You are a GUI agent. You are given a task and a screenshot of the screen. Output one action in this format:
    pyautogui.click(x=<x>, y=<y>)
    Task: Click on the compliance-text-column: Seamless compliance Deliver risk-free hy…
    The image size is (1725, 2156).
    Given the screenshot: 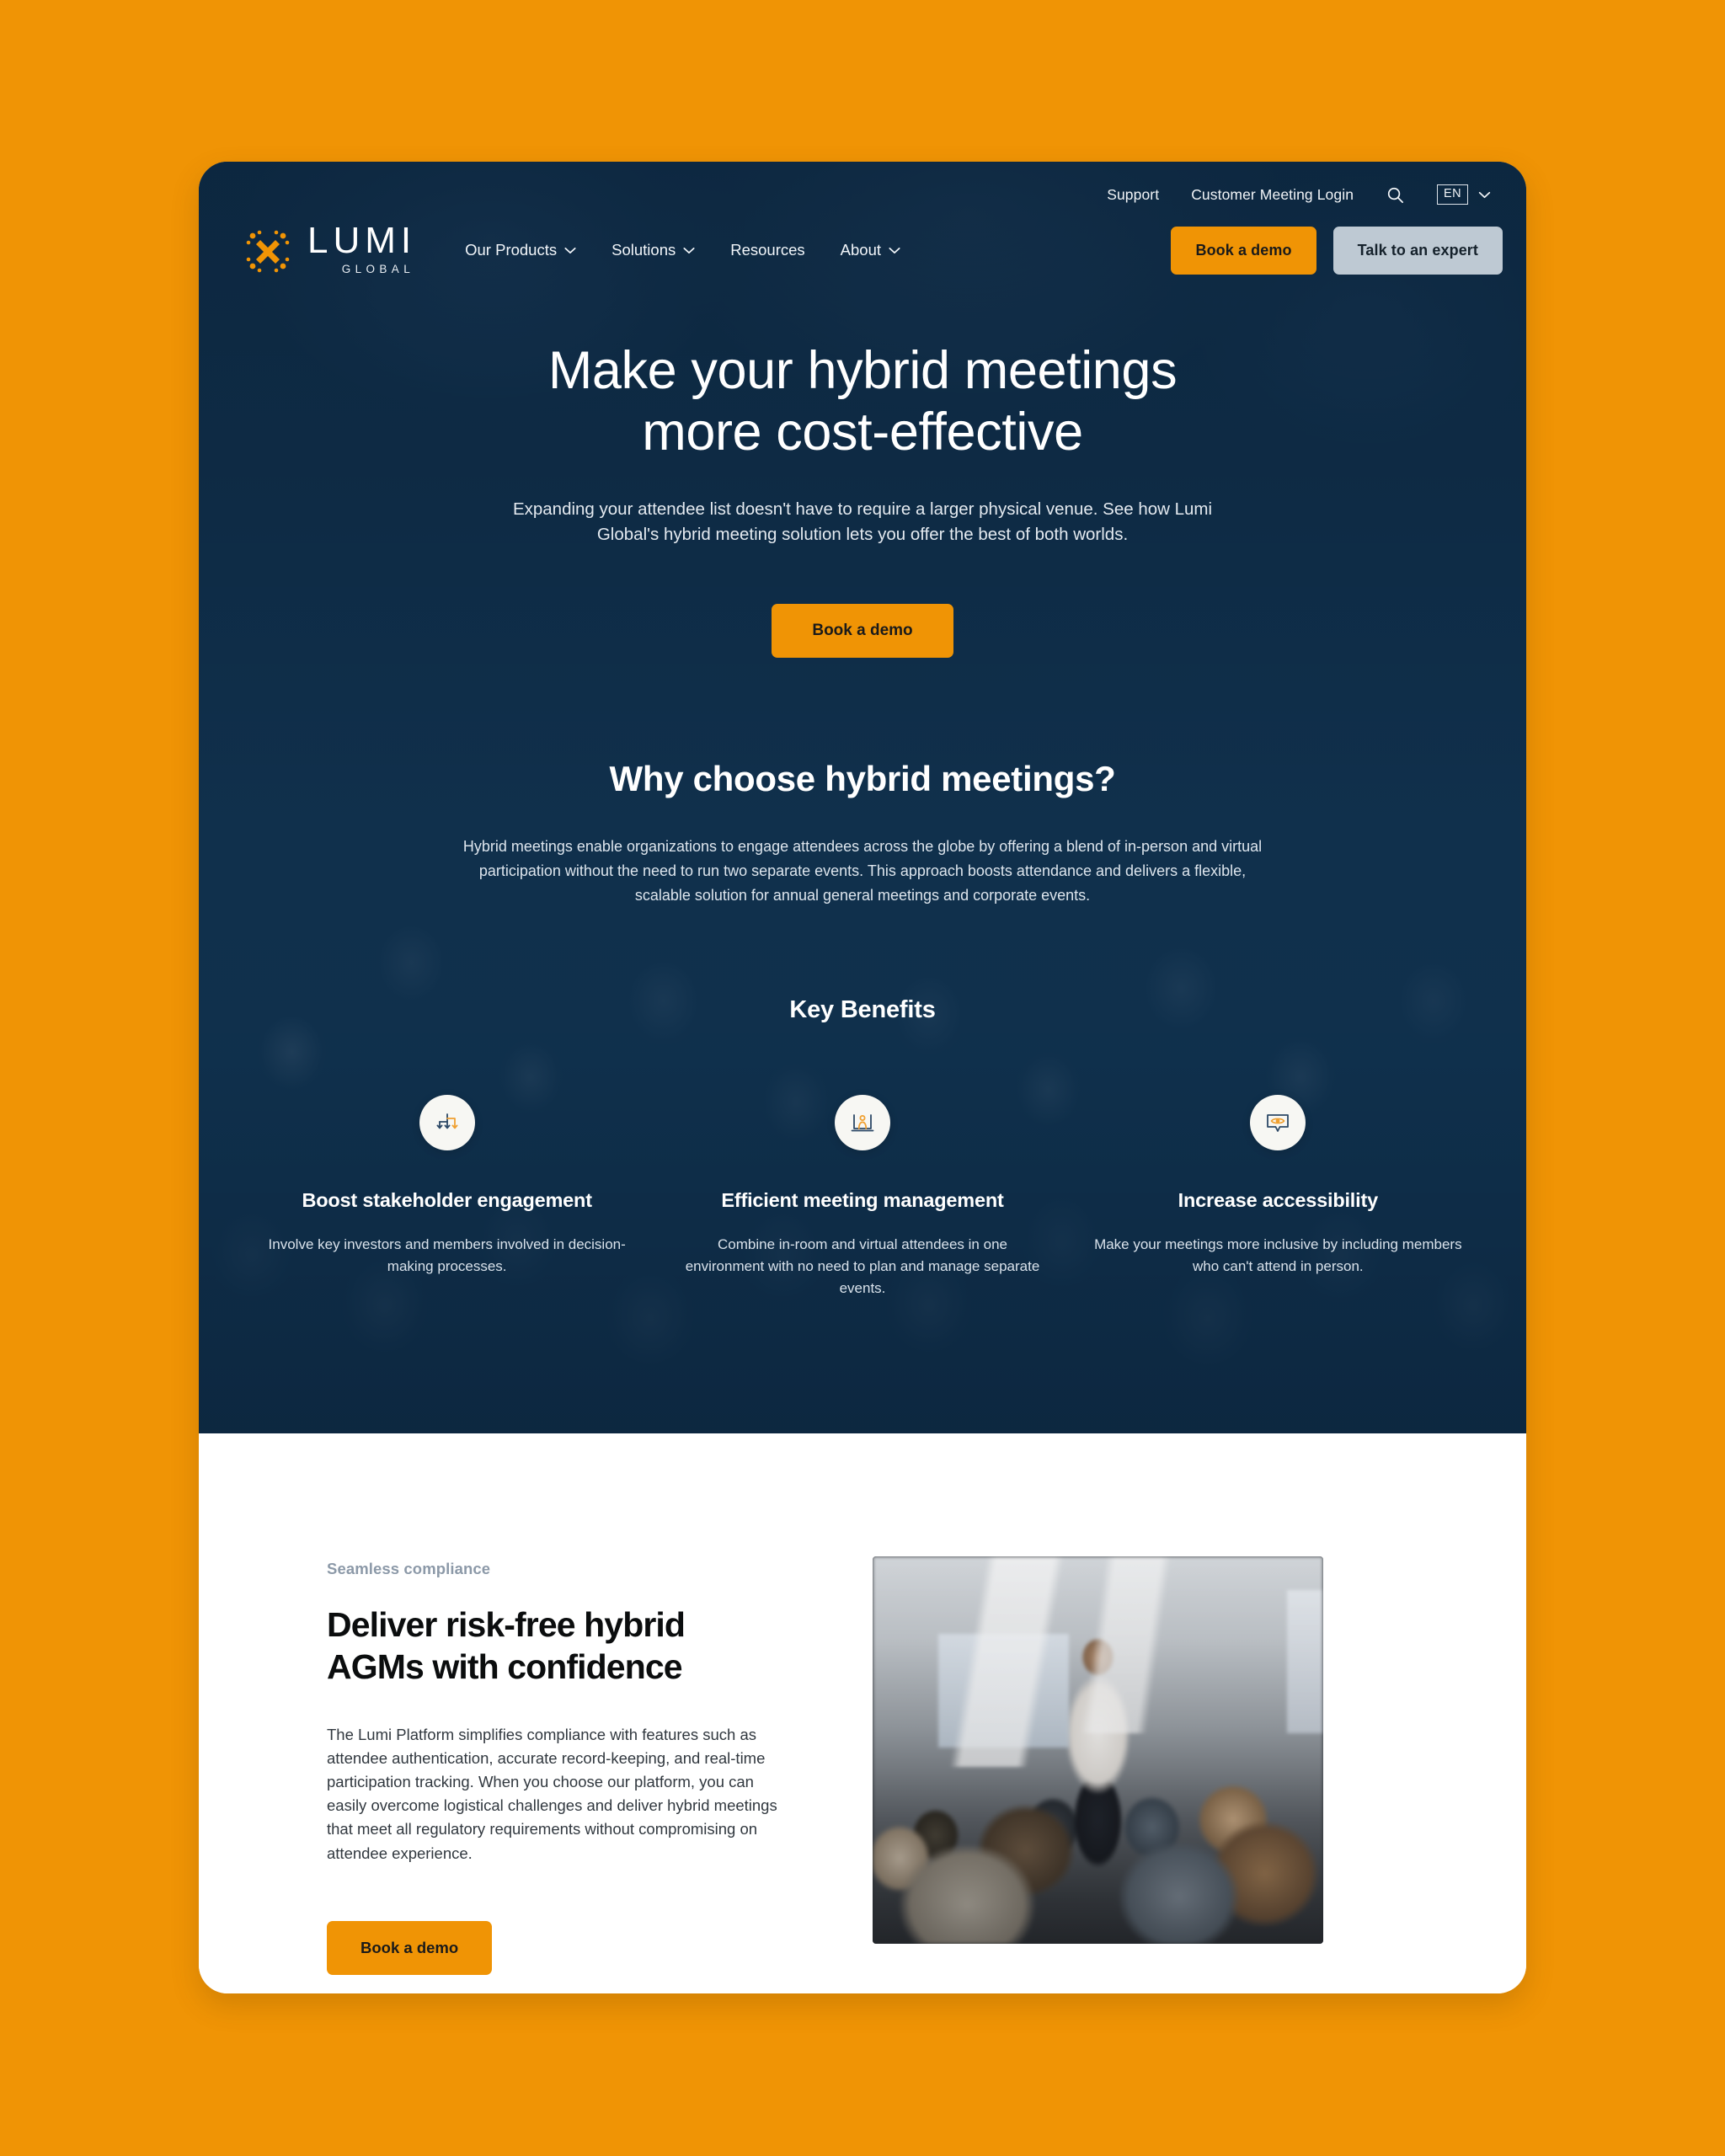 What is the action you would take?
    pyautogui.click(x=561, y=1774)
    